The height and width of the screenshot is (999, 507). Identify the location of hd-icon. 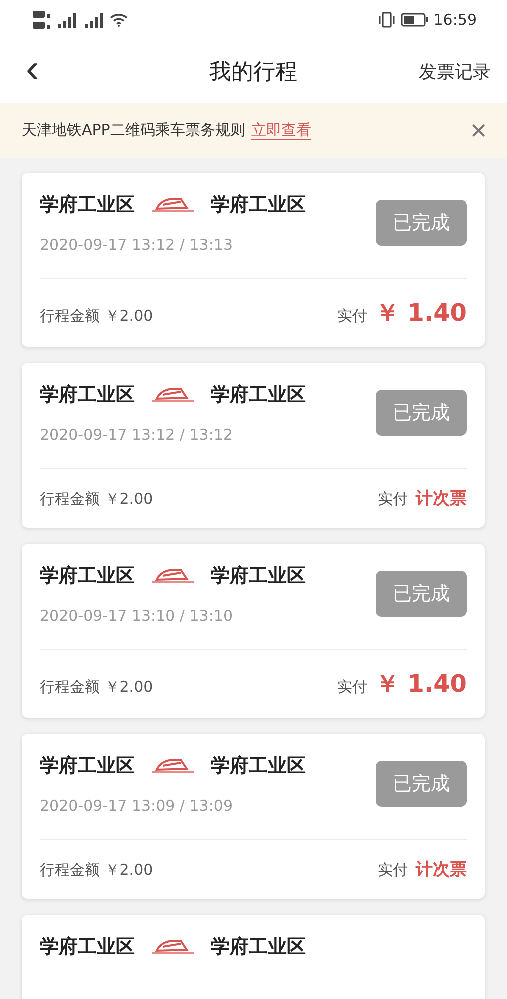
(42, 20).